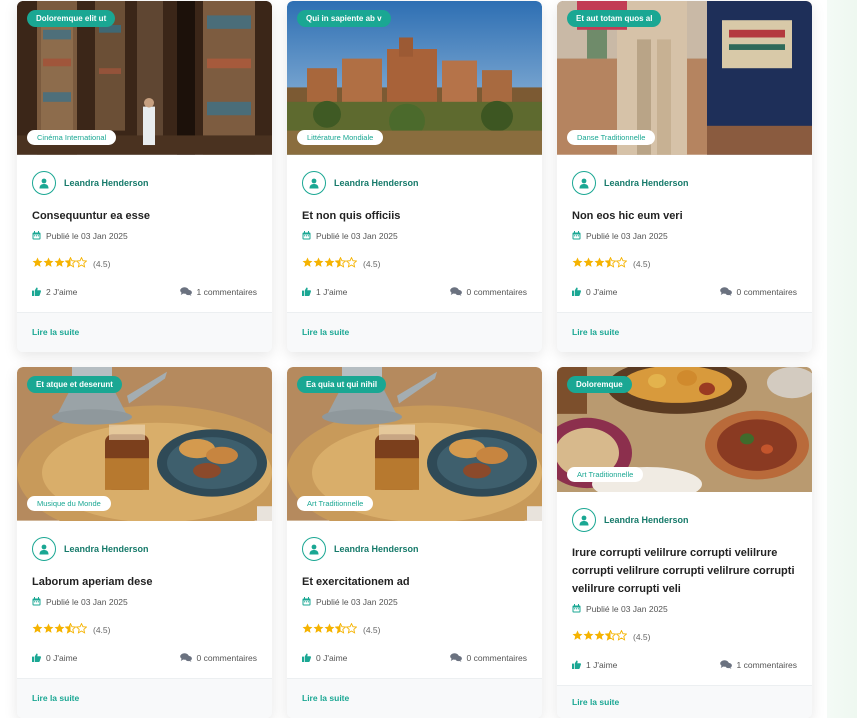 The image size is (857, 718). I want to click on comments-count: 0 commentaires, so click(766, 292).